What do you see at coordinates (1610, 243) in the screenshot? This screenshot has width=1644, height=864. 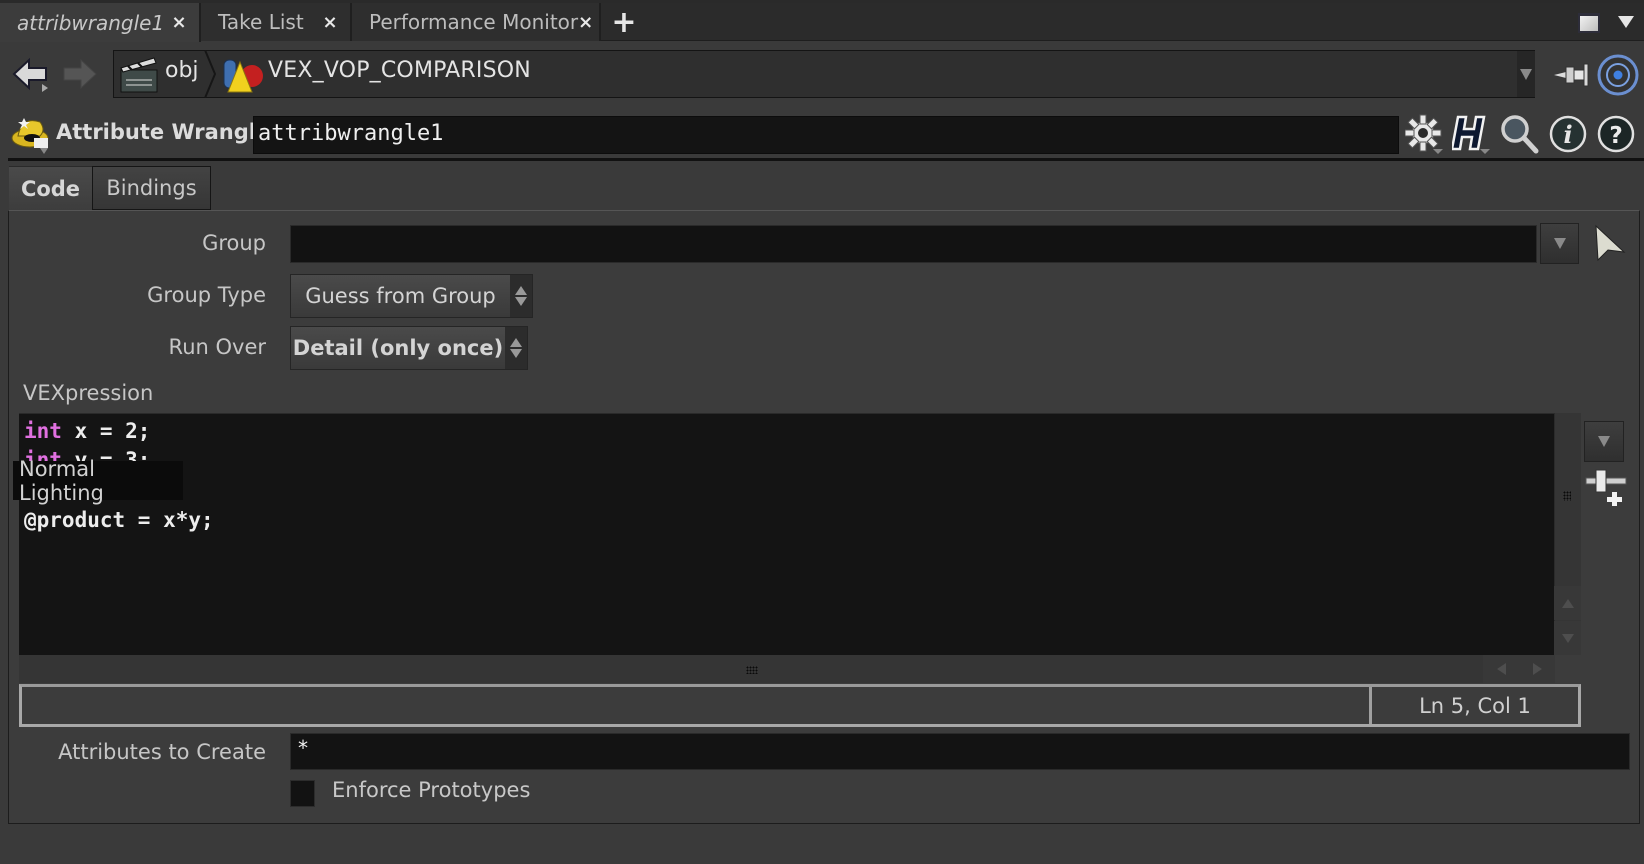 I see `select-arrow-icon` at bounding box center [1610, 243].